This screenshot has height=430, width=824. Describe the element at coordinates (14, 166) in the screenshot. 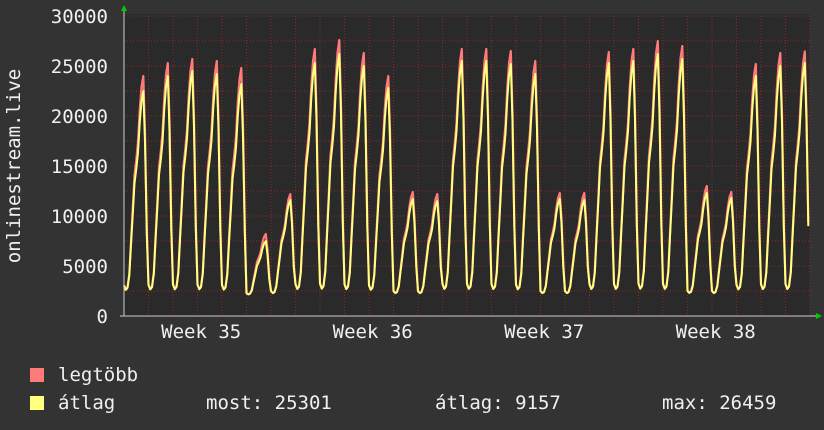

I see `y-axis-label: onlinestream.live` at that location.